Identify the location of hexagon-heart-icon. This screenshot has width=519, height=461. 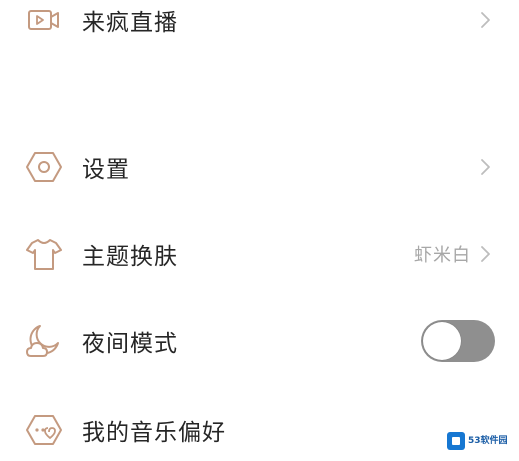
(44, 430).